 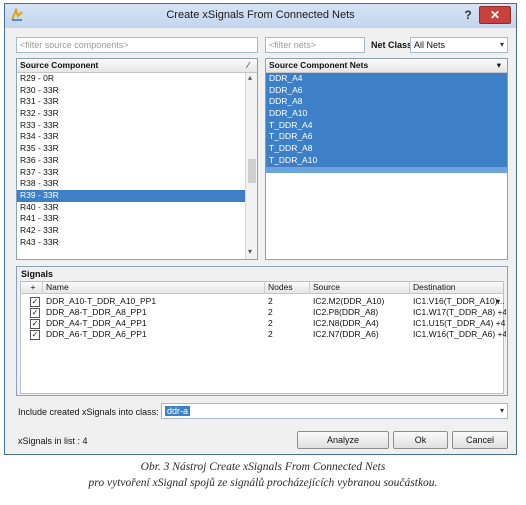 I want to click on source-component-item: R34 - 33R, so click(x=131, y=137).